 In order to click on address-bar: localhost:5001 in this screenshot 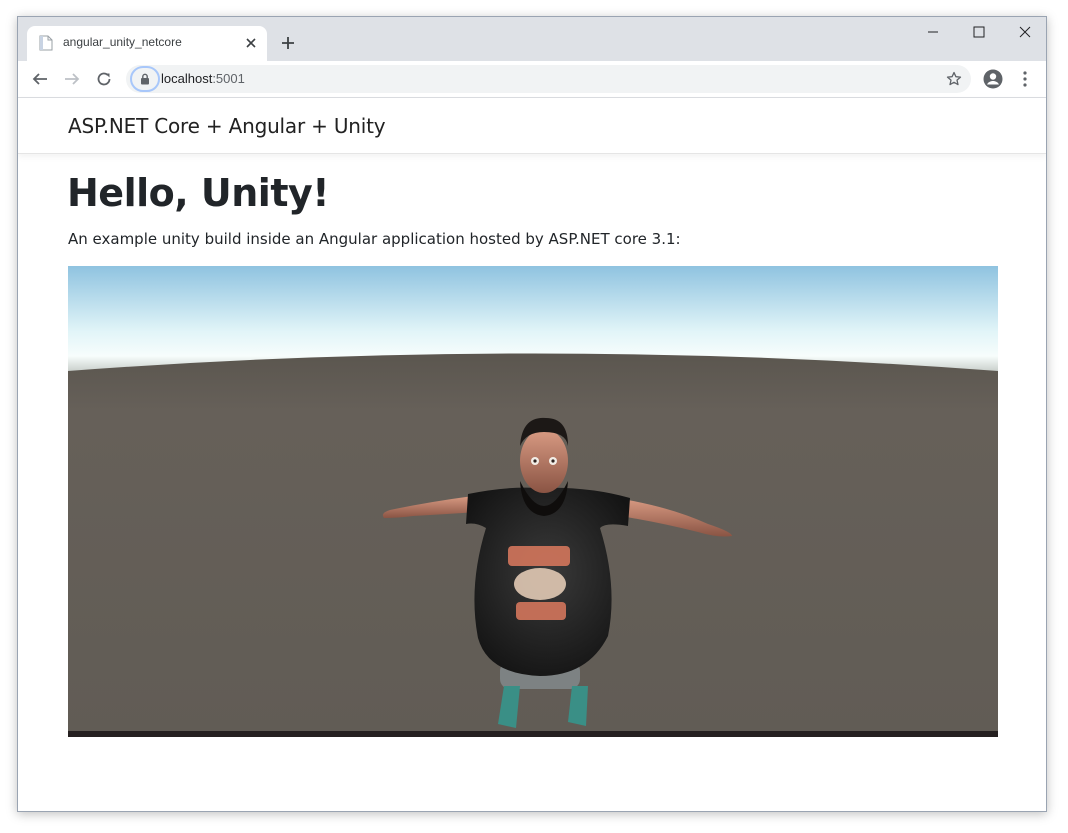, I will do `click(548, 79)`.